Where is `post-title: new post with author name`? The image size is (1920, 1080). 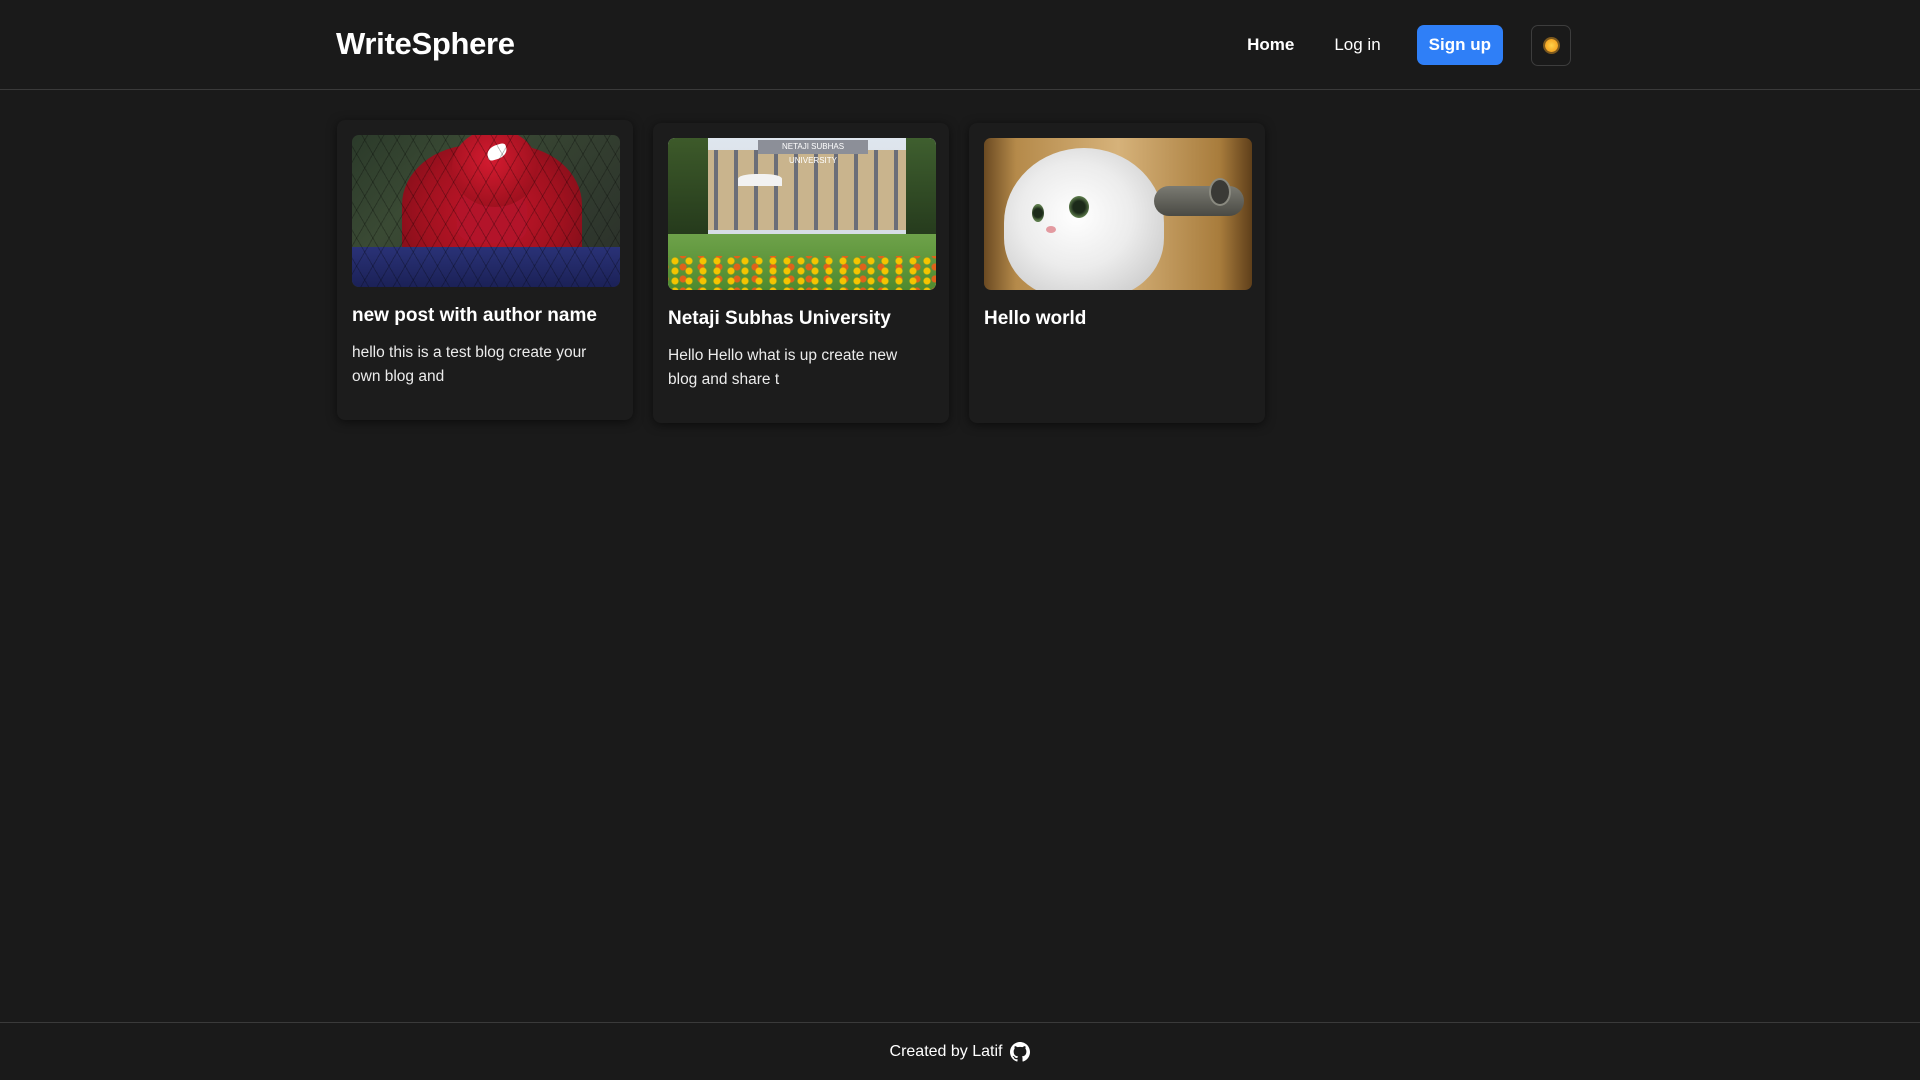
post-title: new post with author name is located at coordinates (474, 316).